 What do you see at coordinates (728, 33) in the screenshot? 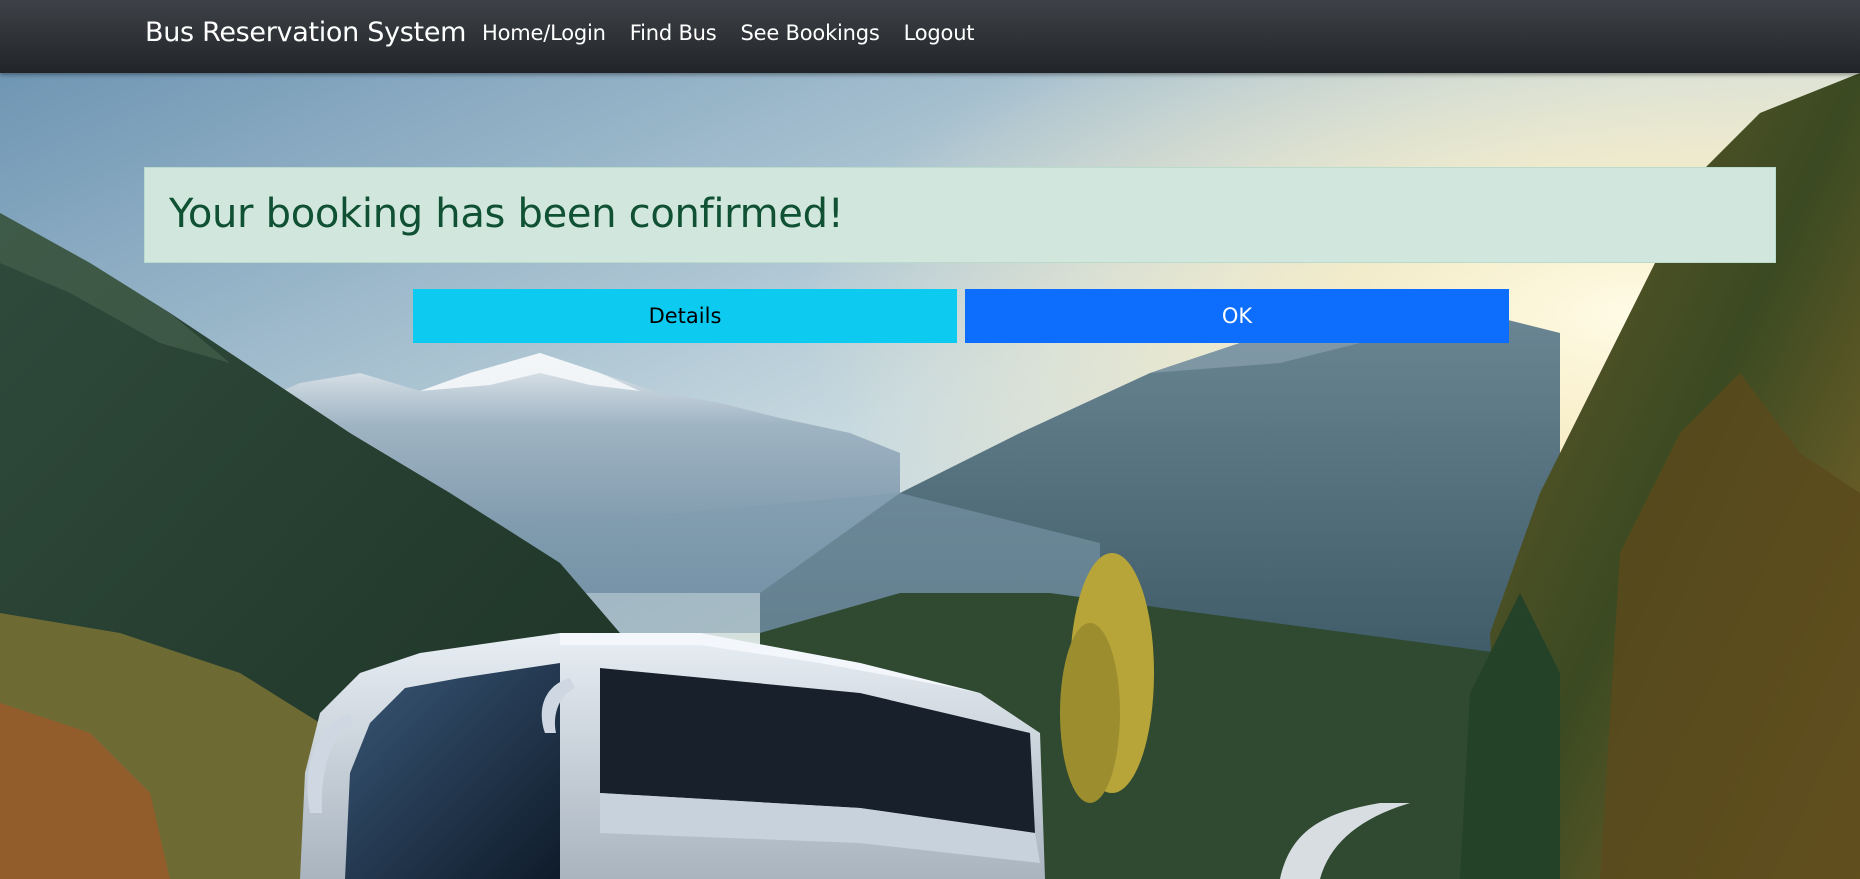
I see `nav-links: Home/Login Find Bus See Bookings Logout` at bounding box center [728, 33].